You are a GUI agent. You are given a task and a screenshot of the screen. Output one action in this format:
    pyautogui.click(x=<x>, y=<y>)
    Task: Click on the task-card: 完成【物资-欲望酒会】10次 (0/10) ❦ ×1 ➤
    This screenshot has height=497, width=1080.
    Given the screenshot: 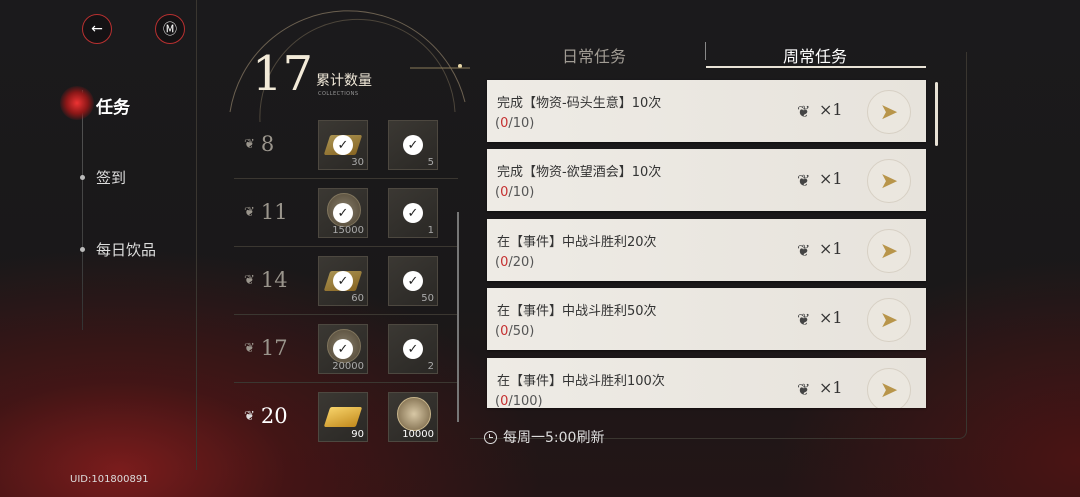 What is the action you would take?
    pyautogui.click(x=706, y=180)
    